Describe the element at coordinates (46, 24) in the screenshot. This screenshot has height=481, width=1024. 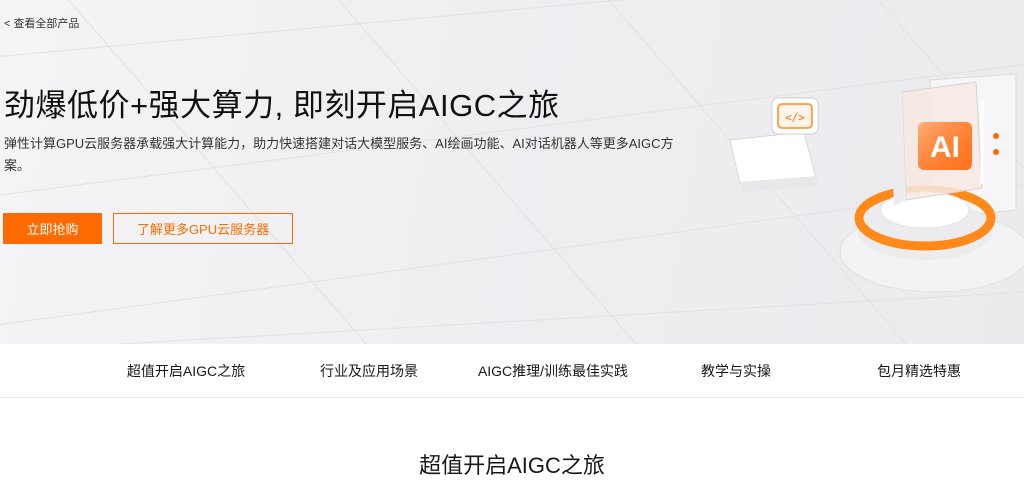
I see `back-link-label: 查看全部产品` at that location.